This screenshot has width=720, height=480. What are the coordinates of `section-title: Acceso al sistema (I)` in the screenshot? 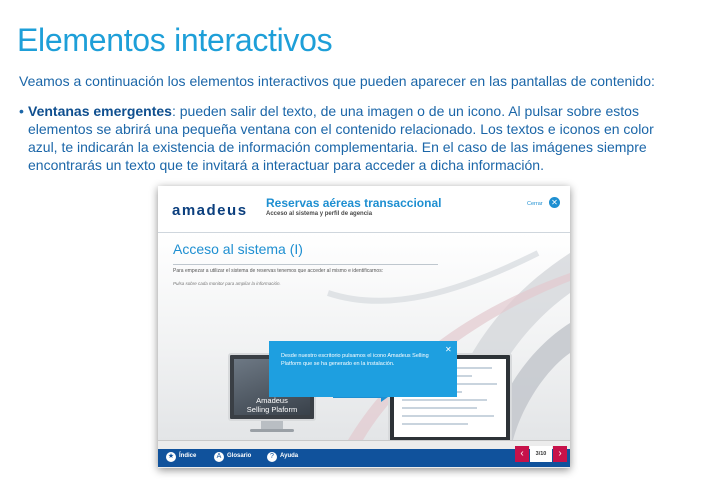 It's located at (238, 249).